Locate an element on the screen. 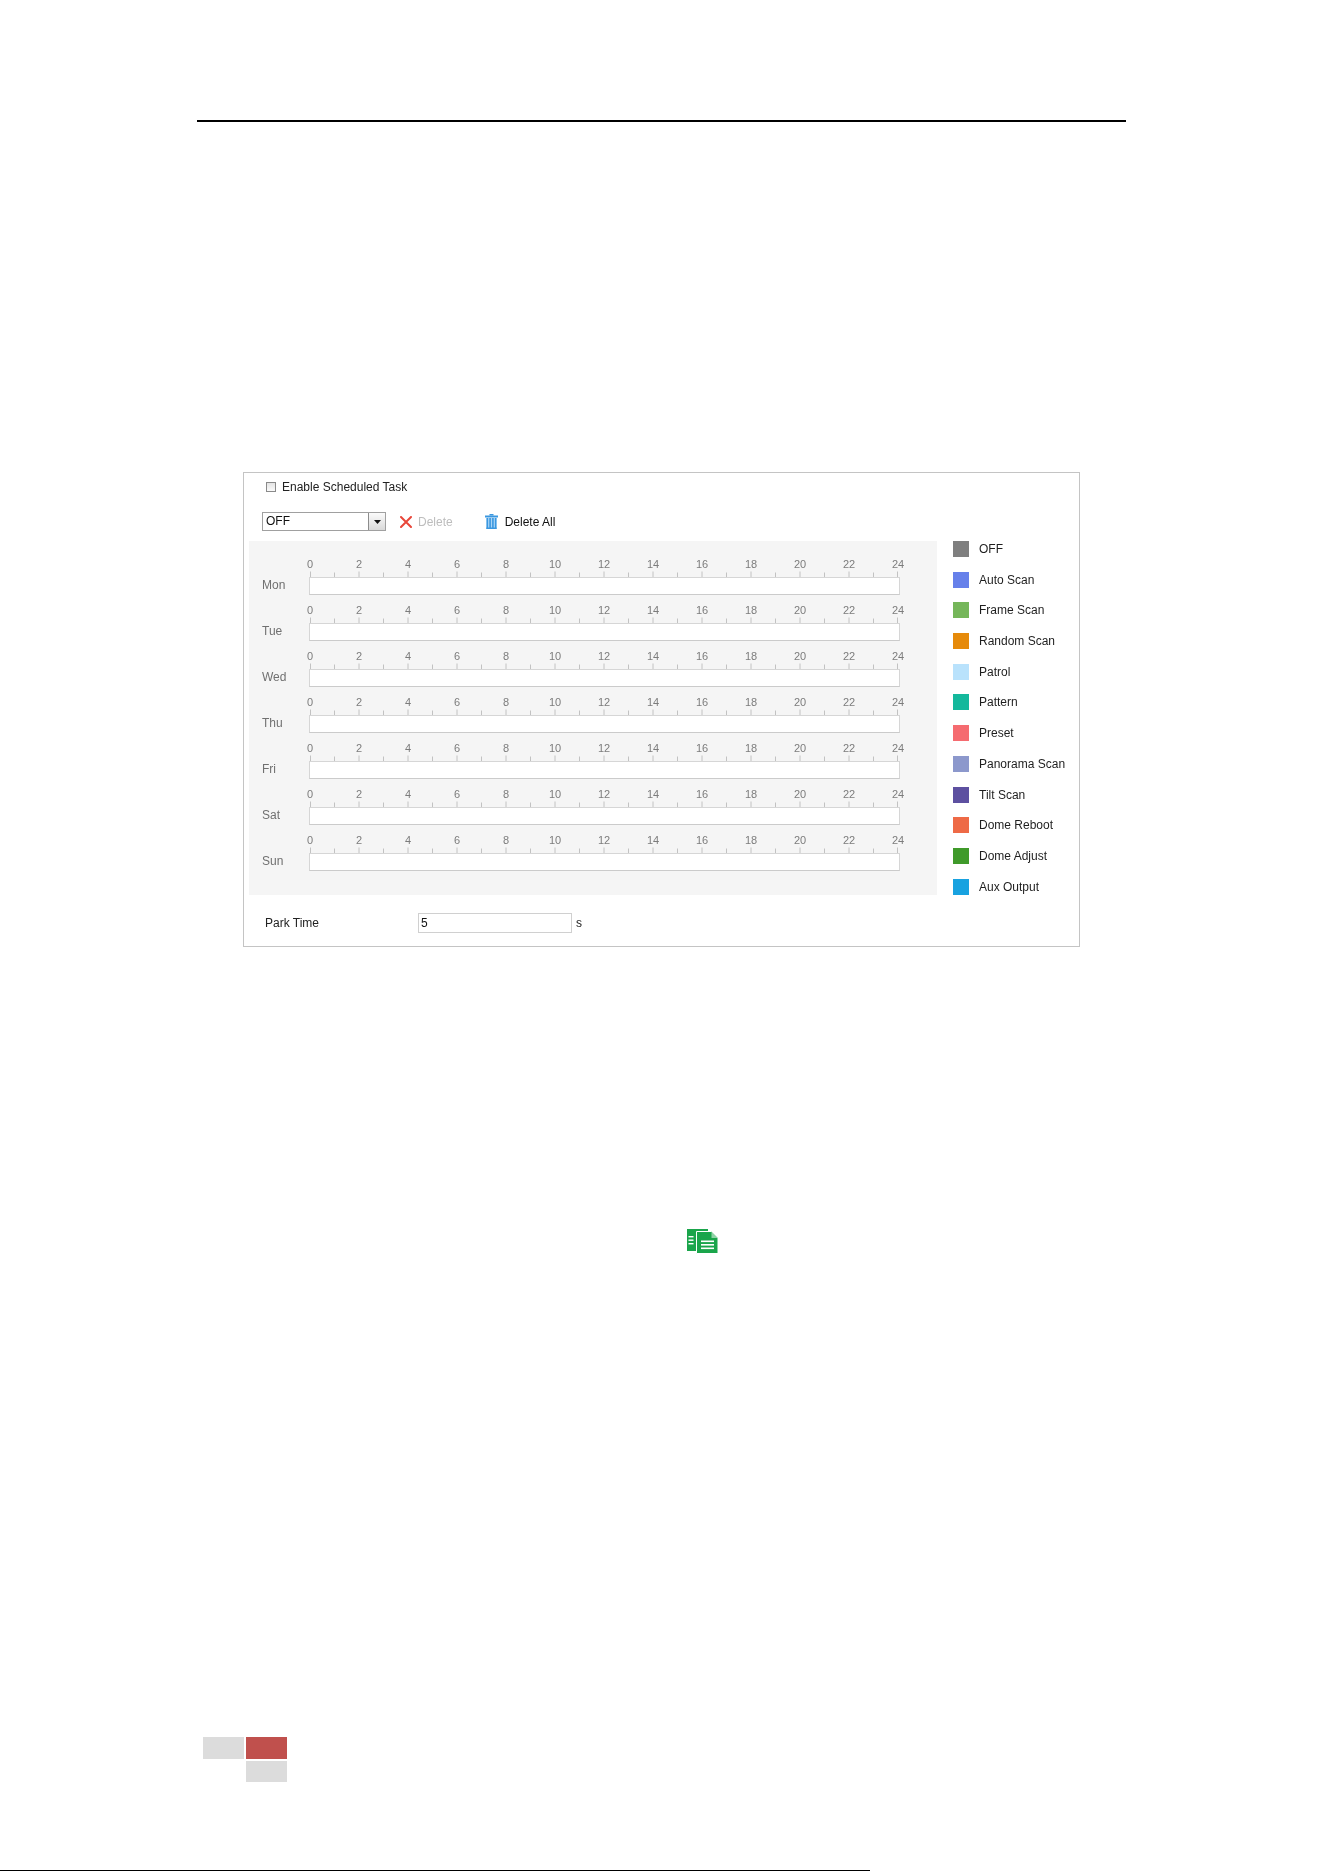 The image size is (1324, 1872). legend-label: Pattern is located at coordinates (998, 702).